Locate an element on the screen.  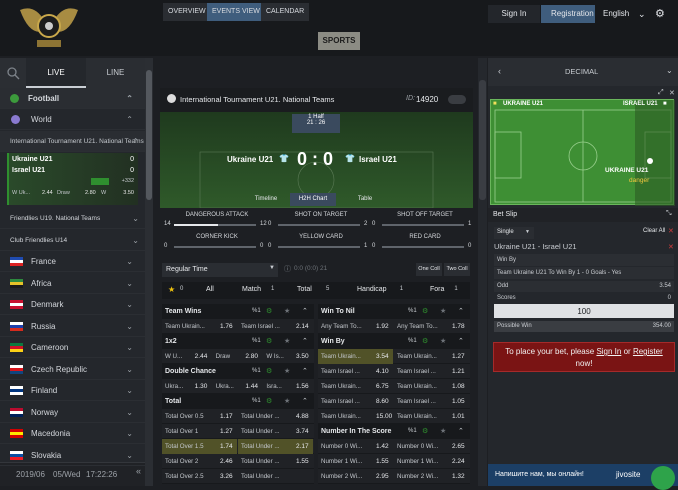
odd-cell: Total Over 2.5 3.26 is located at coordinates (199, 476).